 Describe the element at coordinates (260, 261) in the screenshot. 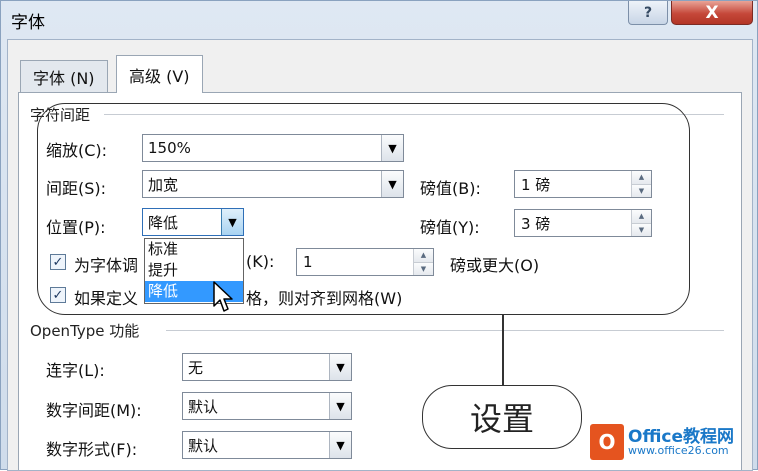

I see `kerning-label-suffix: (K):` at that location.